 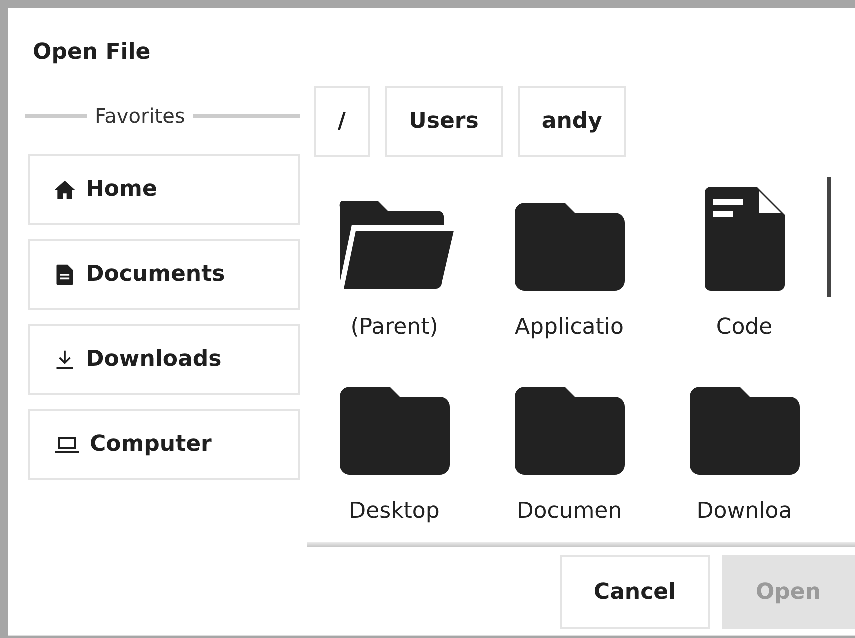 I want to click on favorites-heading: Favorites, so click(x=140, y=116).